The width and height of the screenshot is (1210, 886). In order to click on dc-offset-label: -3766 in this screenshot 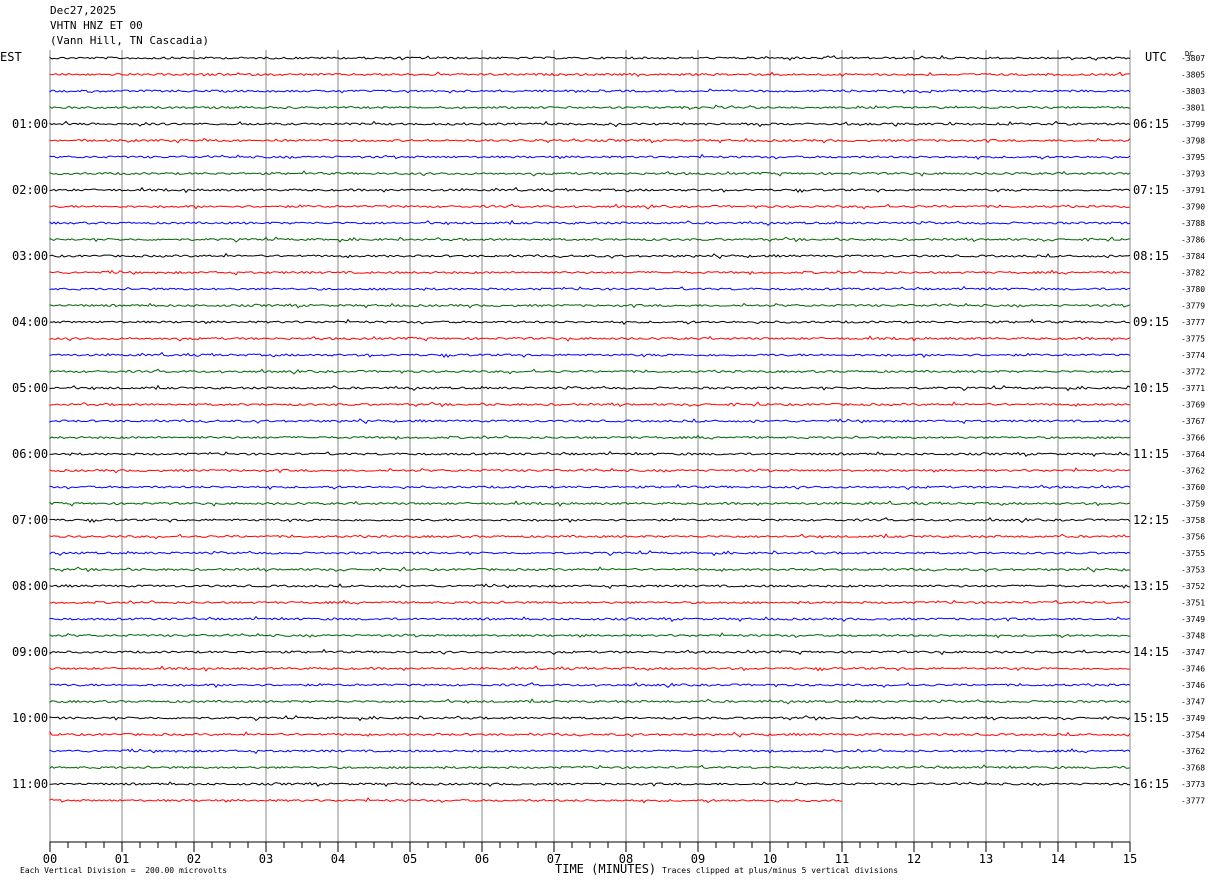, I will do `click(1193, 438)`.